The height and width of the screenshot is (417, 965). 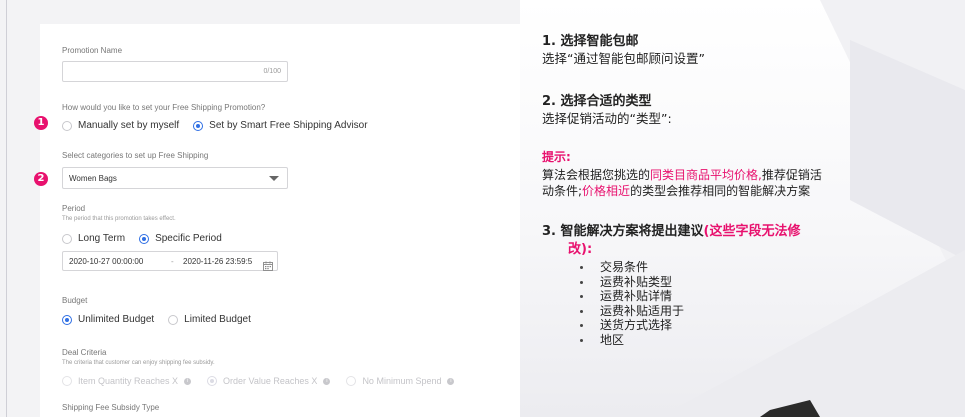 I want to click on order-value-radio-label: Order Value Reaches X, so click(x=270, y=381).